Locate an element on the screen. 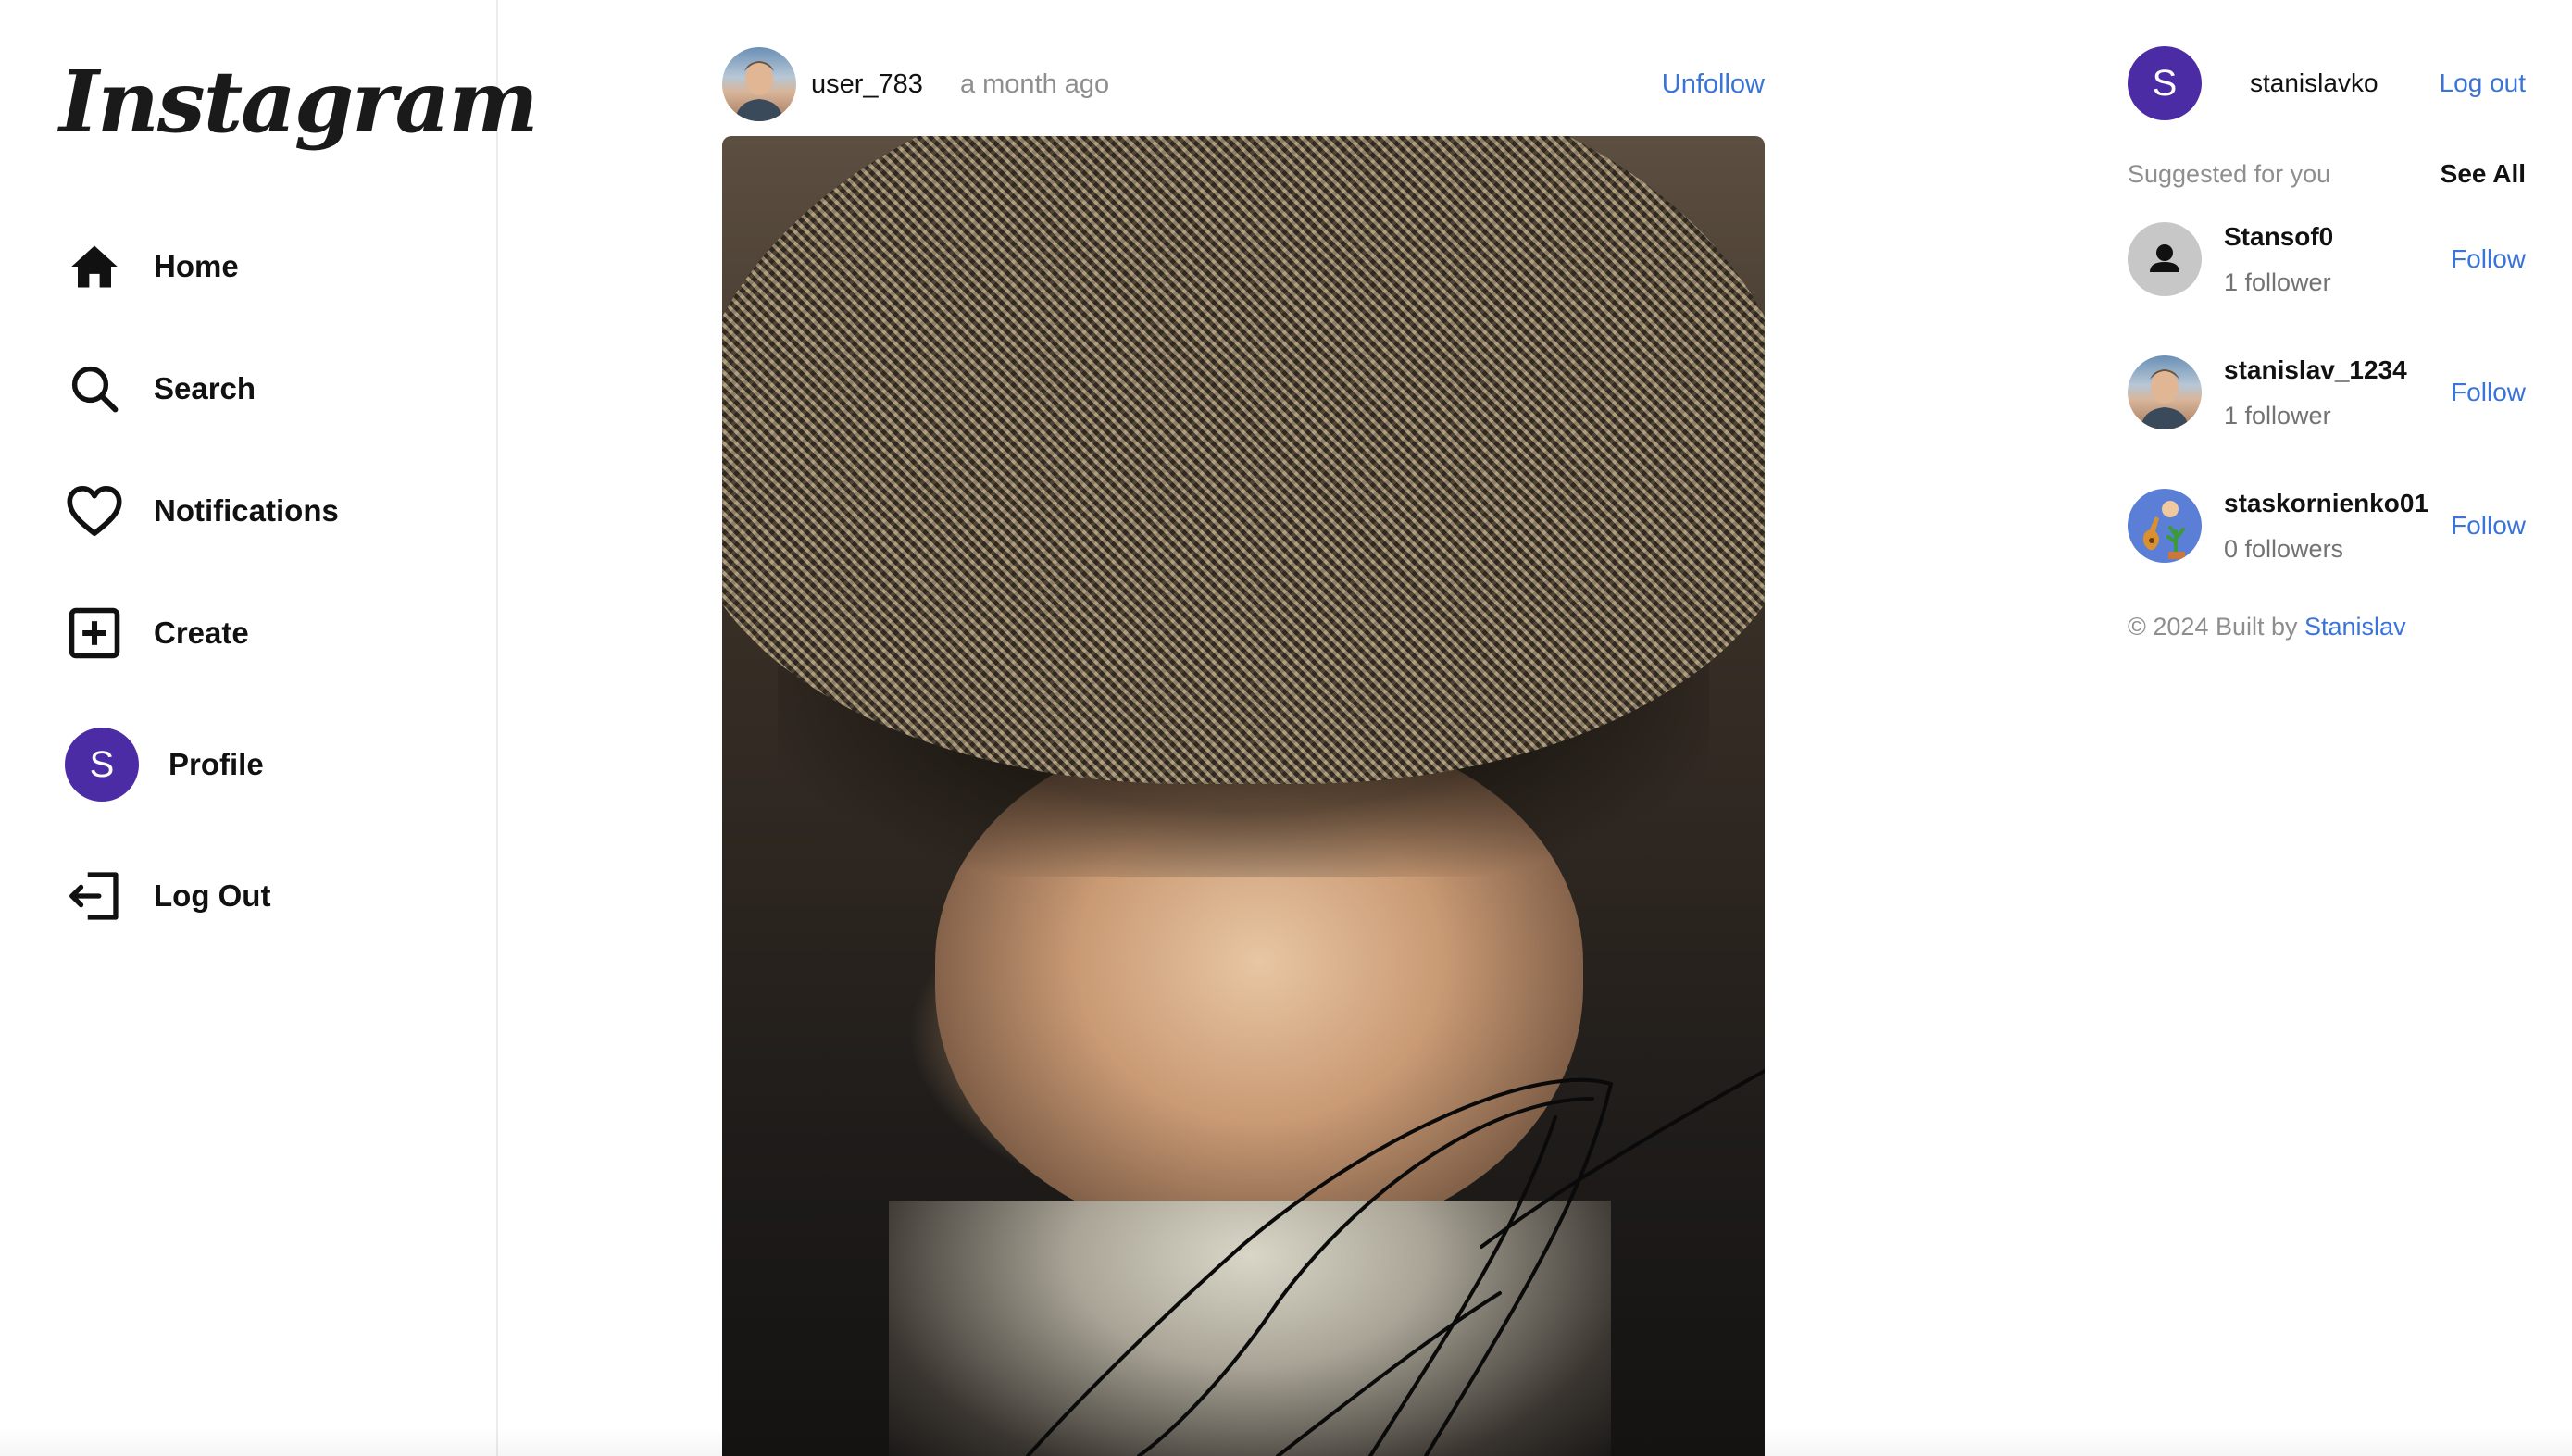  sidebar-item-notifications: Notifications is located at coordinates (202, 511).